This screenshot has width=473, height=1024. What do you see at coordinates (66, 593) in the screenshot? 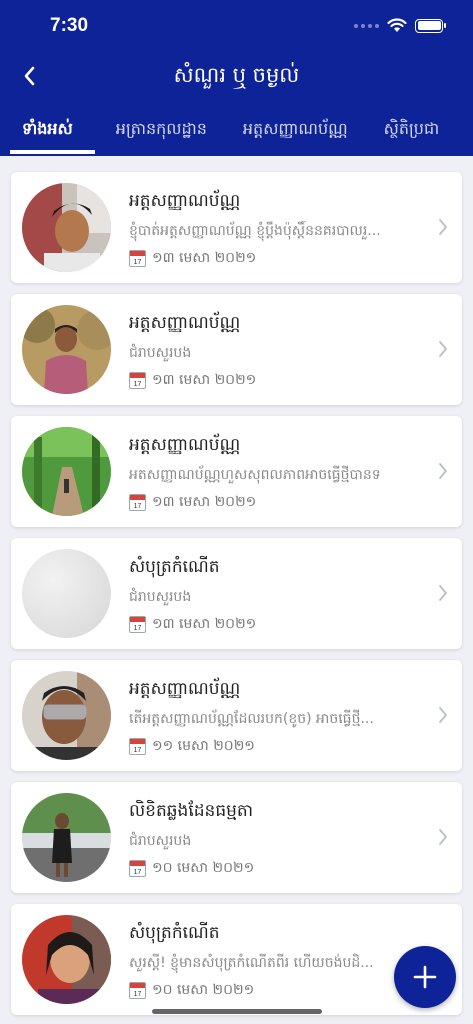
I see `avatar-placeholder` at bounding box center [66, 593].